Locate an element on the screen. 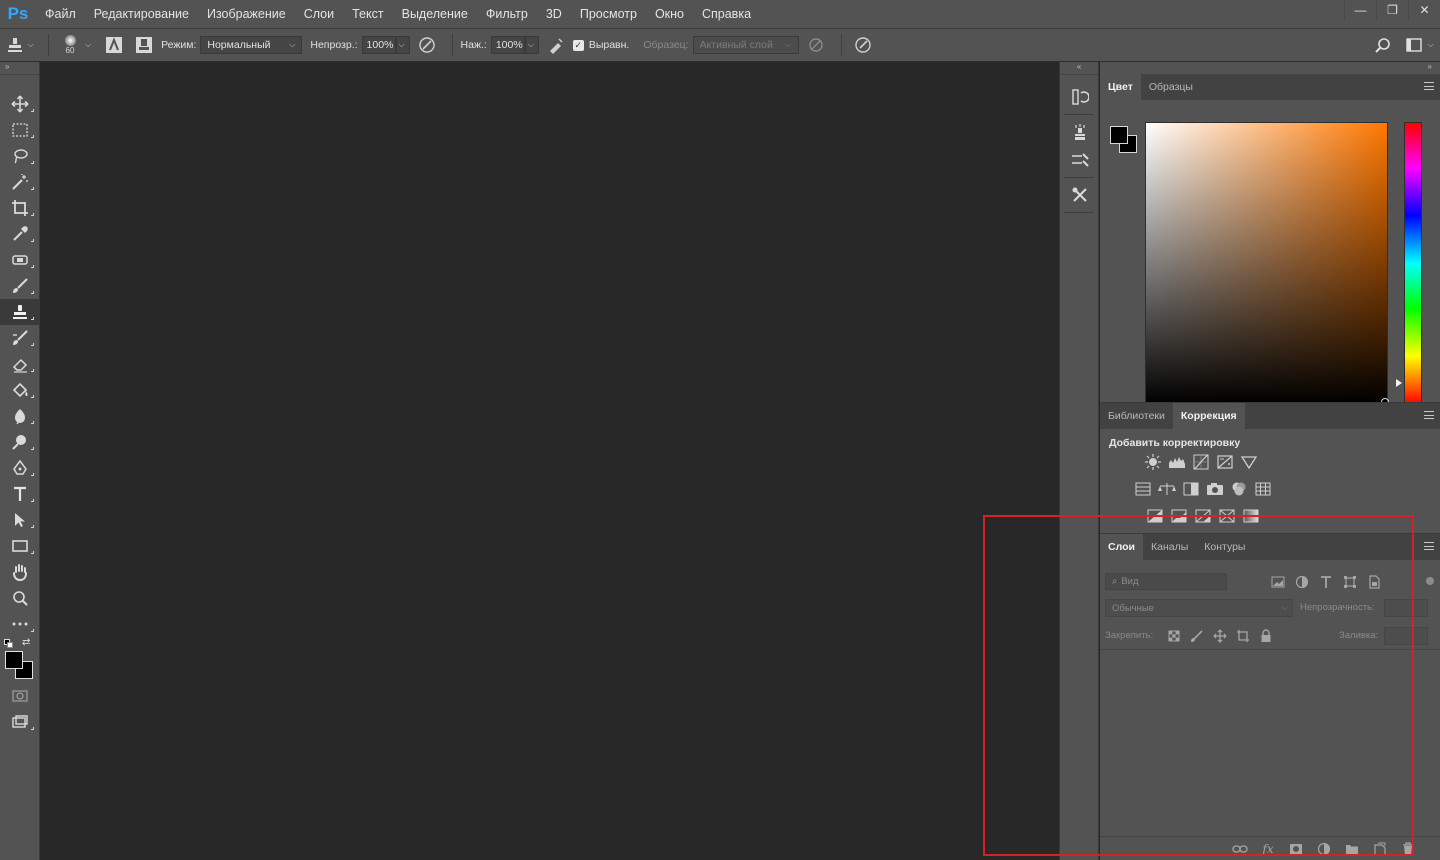  aligned-checkbox: ✓ Выравн. is located at coordinates (603, 45).